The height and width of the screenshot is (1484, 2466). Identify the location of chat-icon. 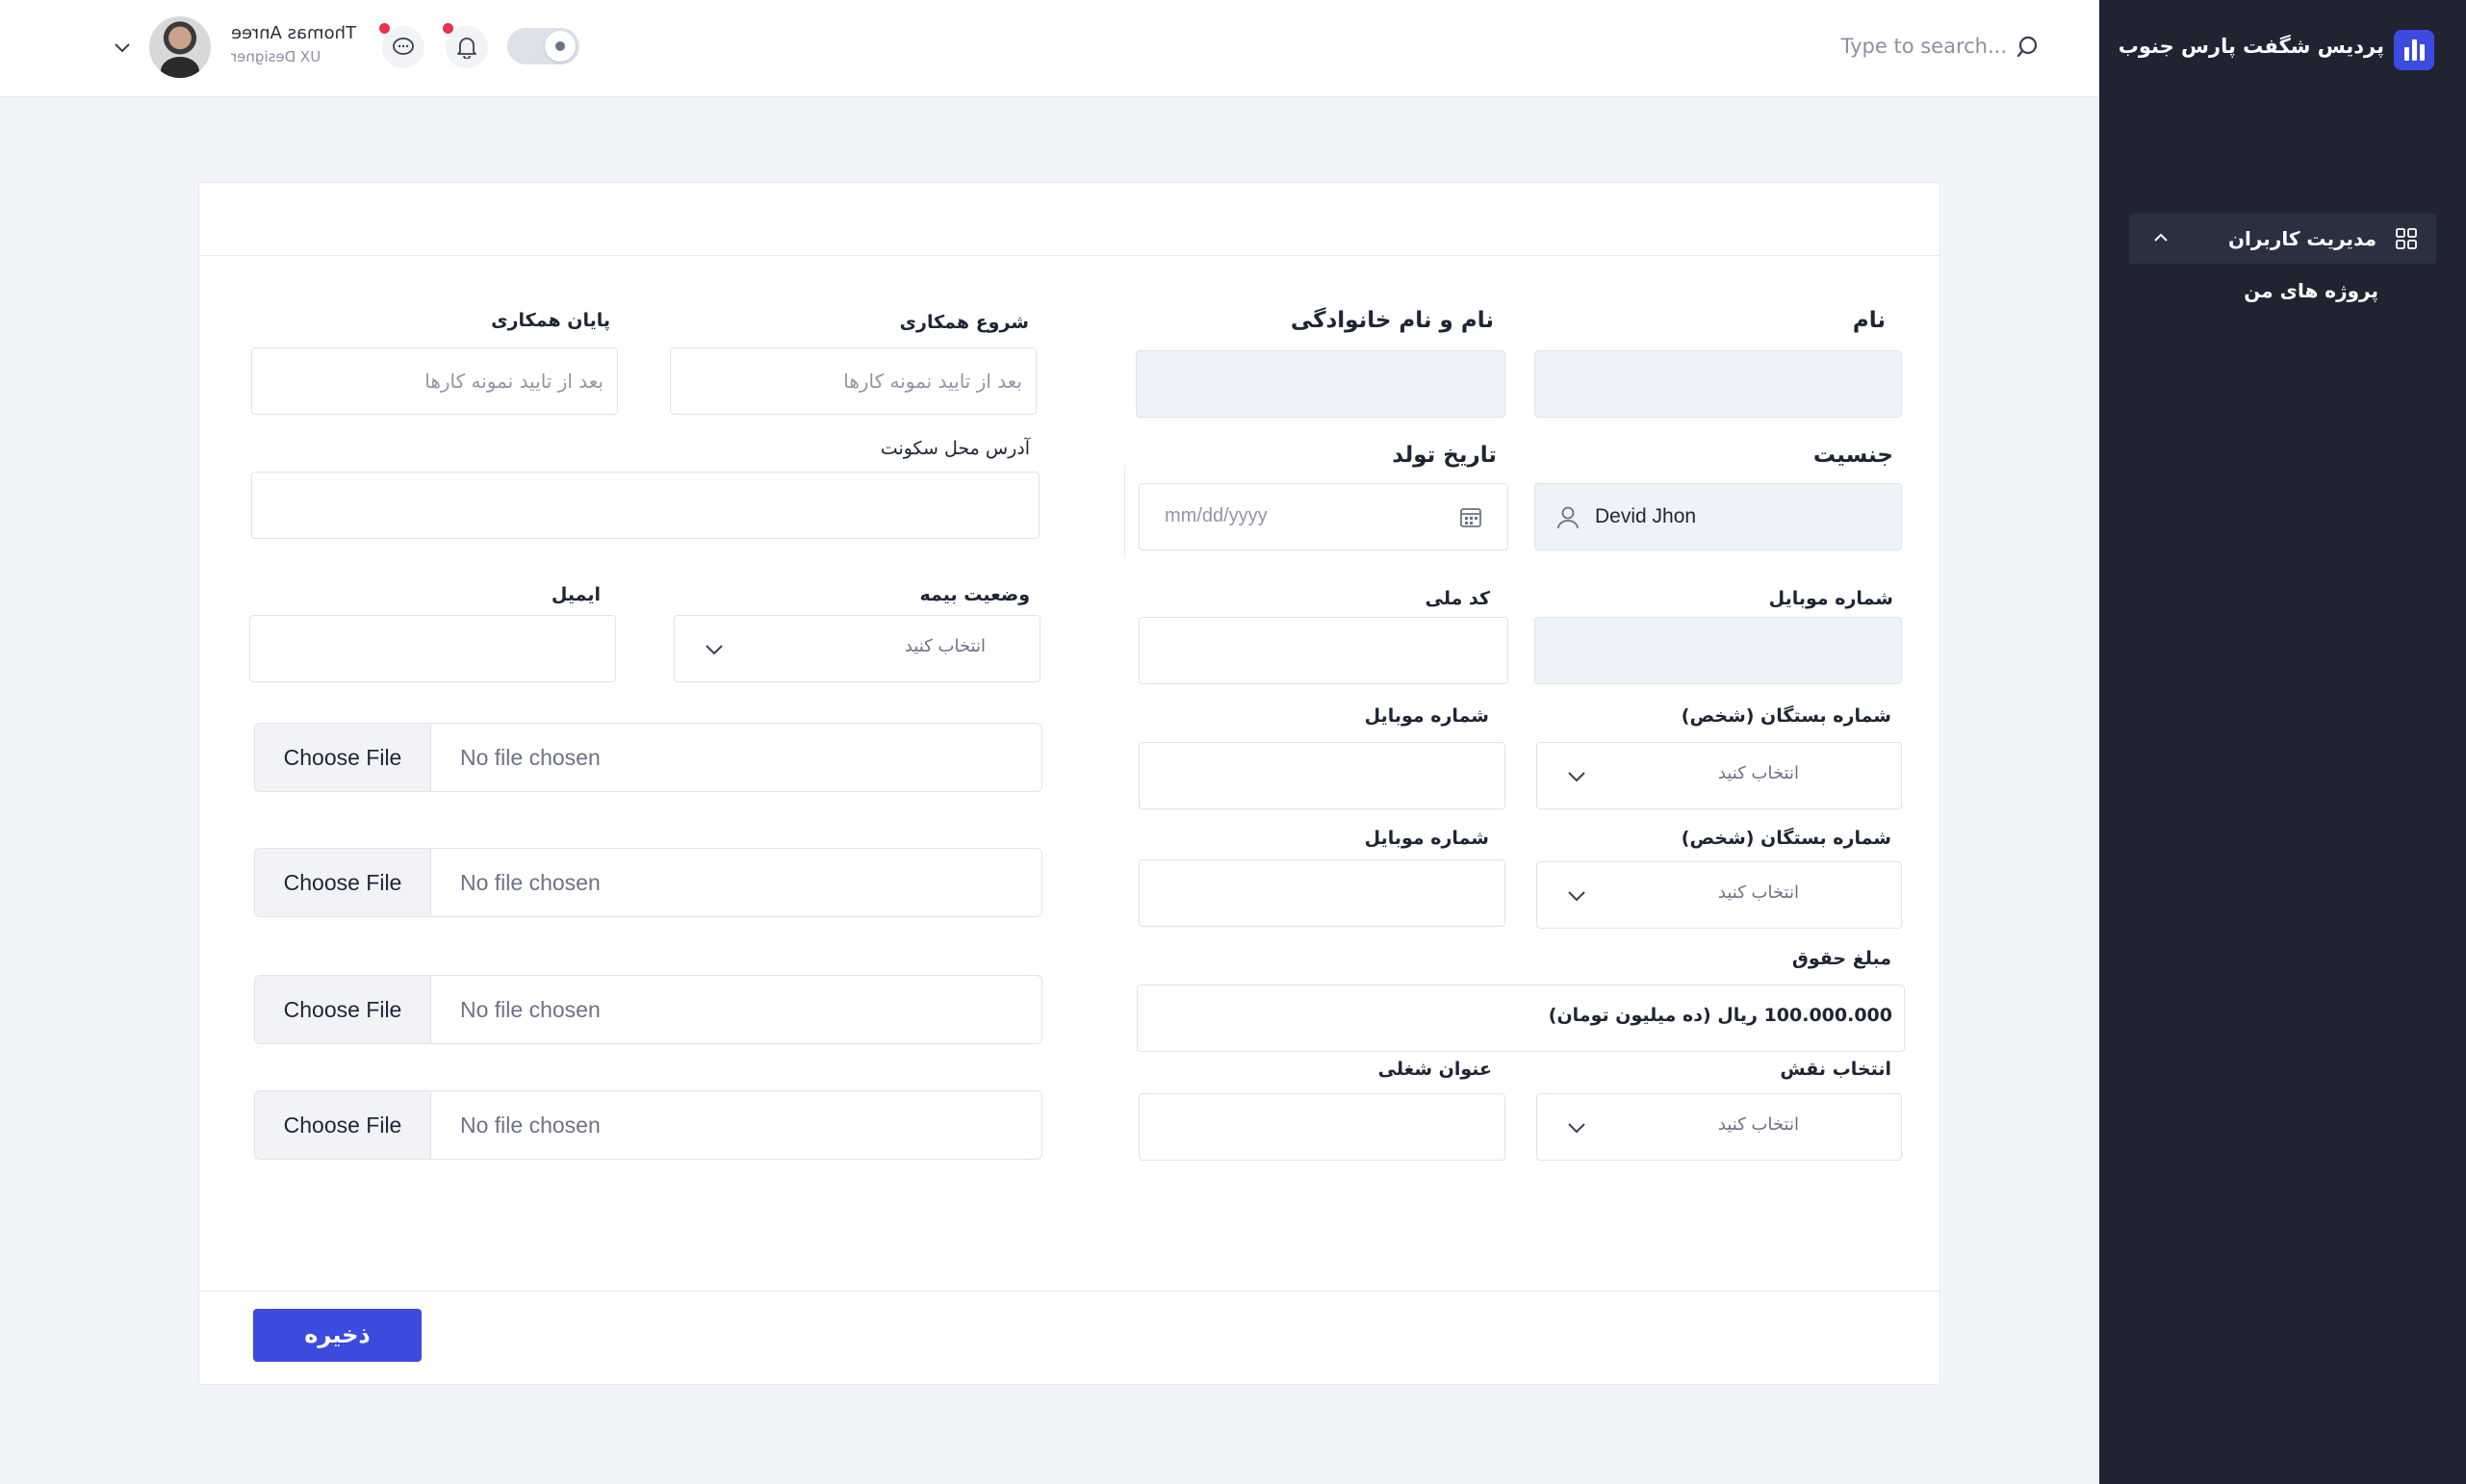
(403, 47).